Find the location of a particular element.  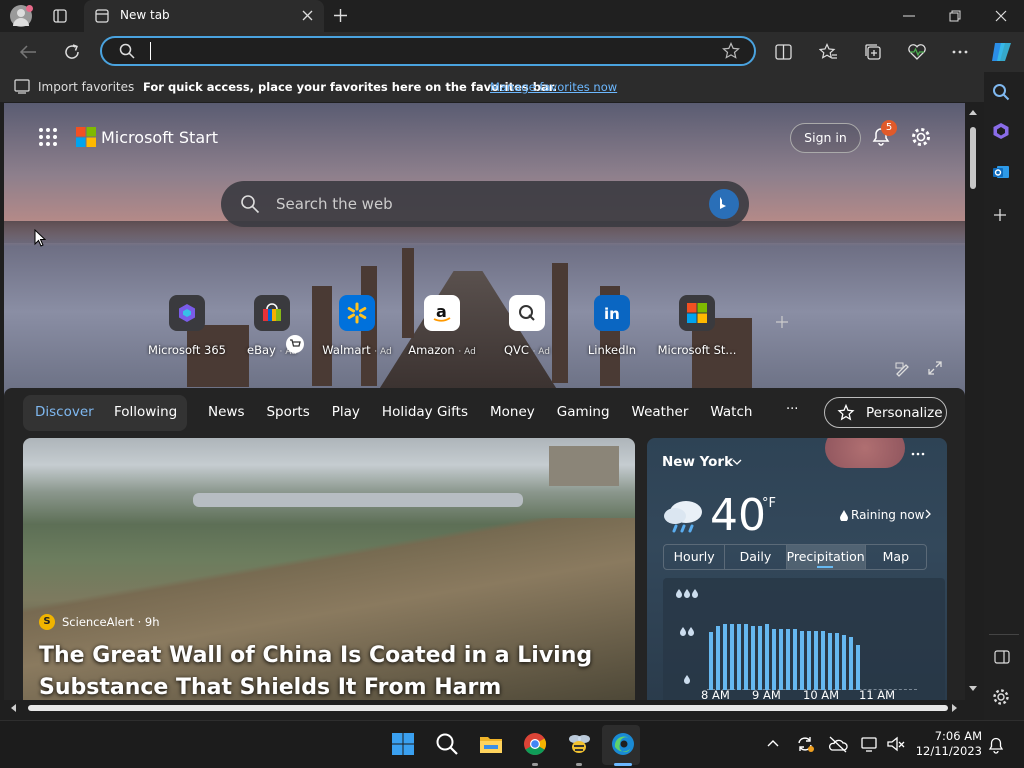

profile-avatar is located at coordinates (21, 16).